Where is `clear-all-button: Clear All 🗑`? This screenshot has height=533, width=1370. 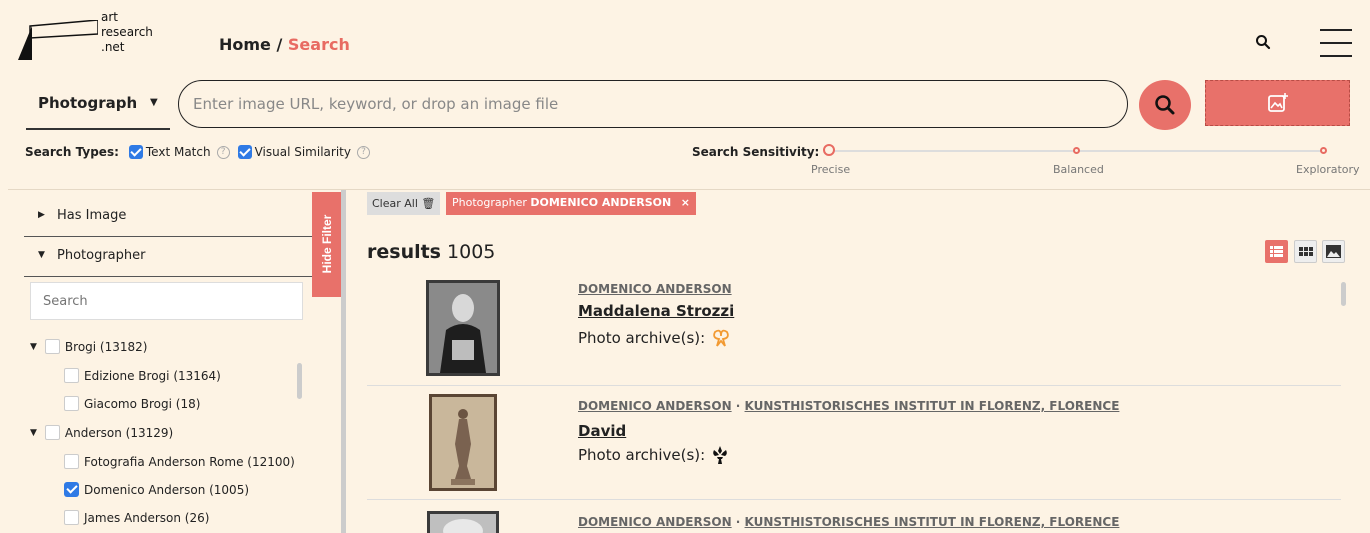 clear-all-button: Clear All 🗑 is located at coordinates (404, 203).